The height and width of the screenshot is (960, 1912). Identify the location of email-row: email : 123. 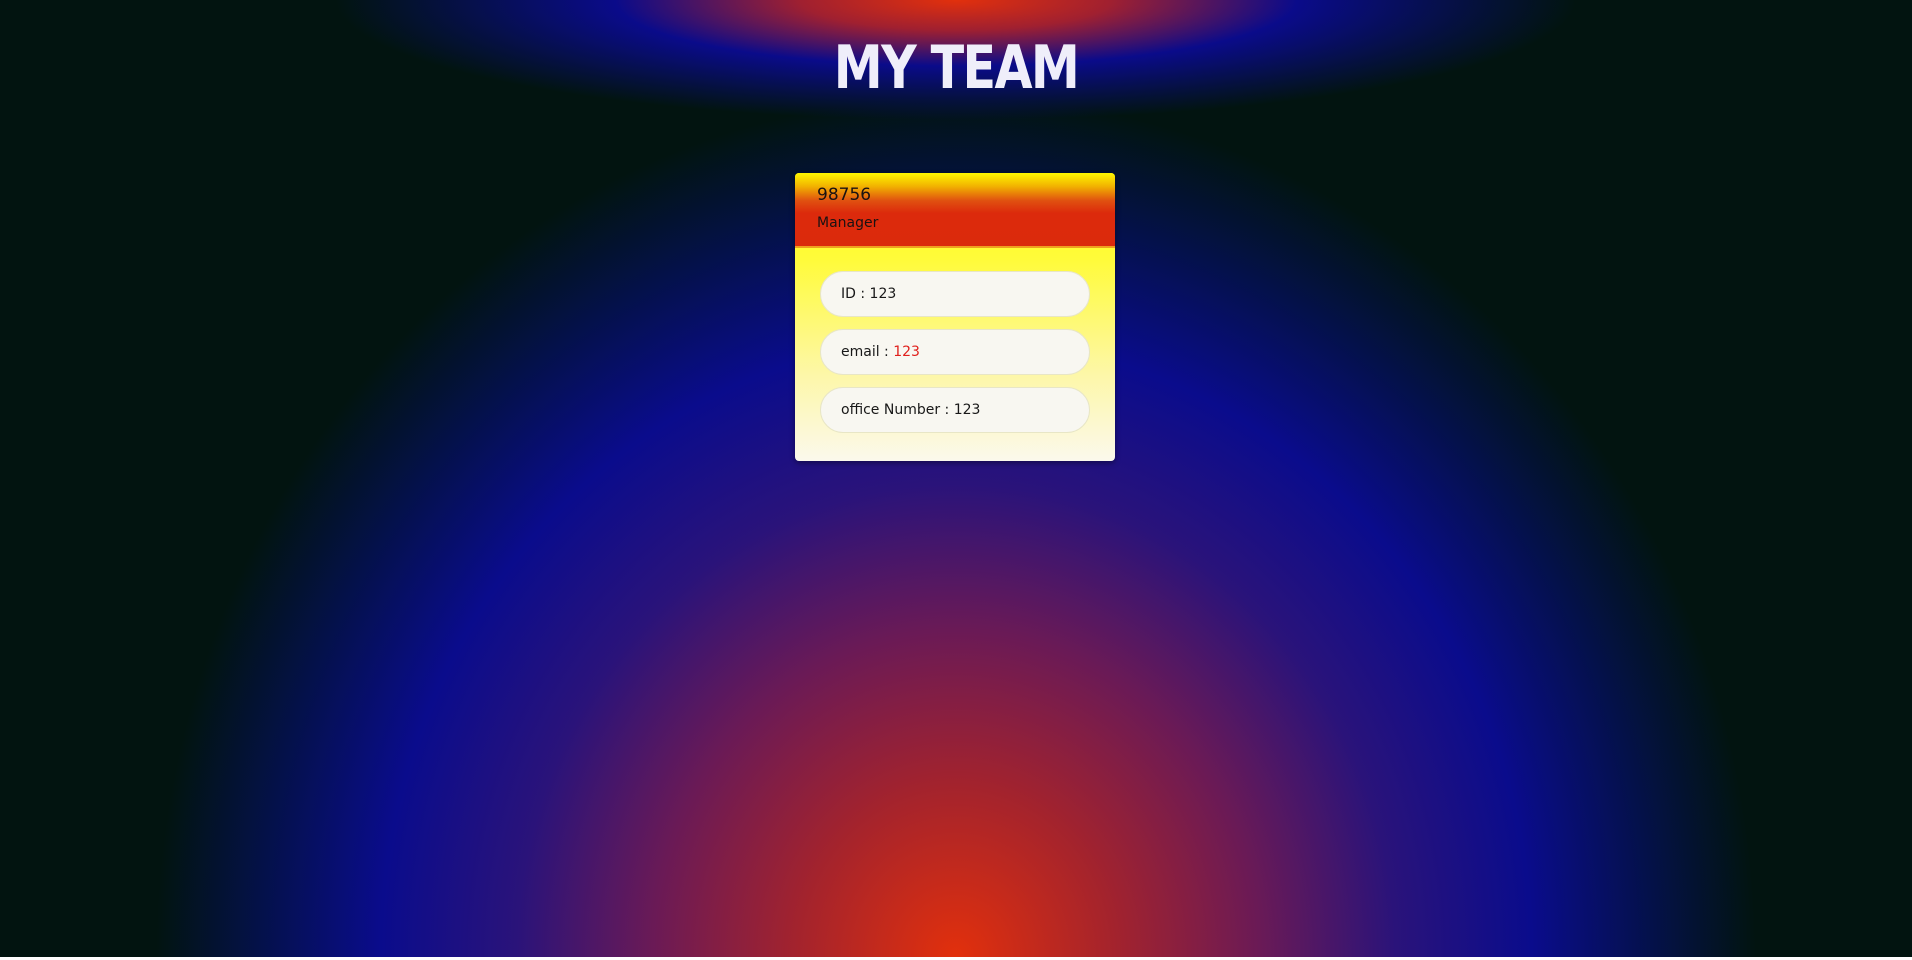
(955, 352).